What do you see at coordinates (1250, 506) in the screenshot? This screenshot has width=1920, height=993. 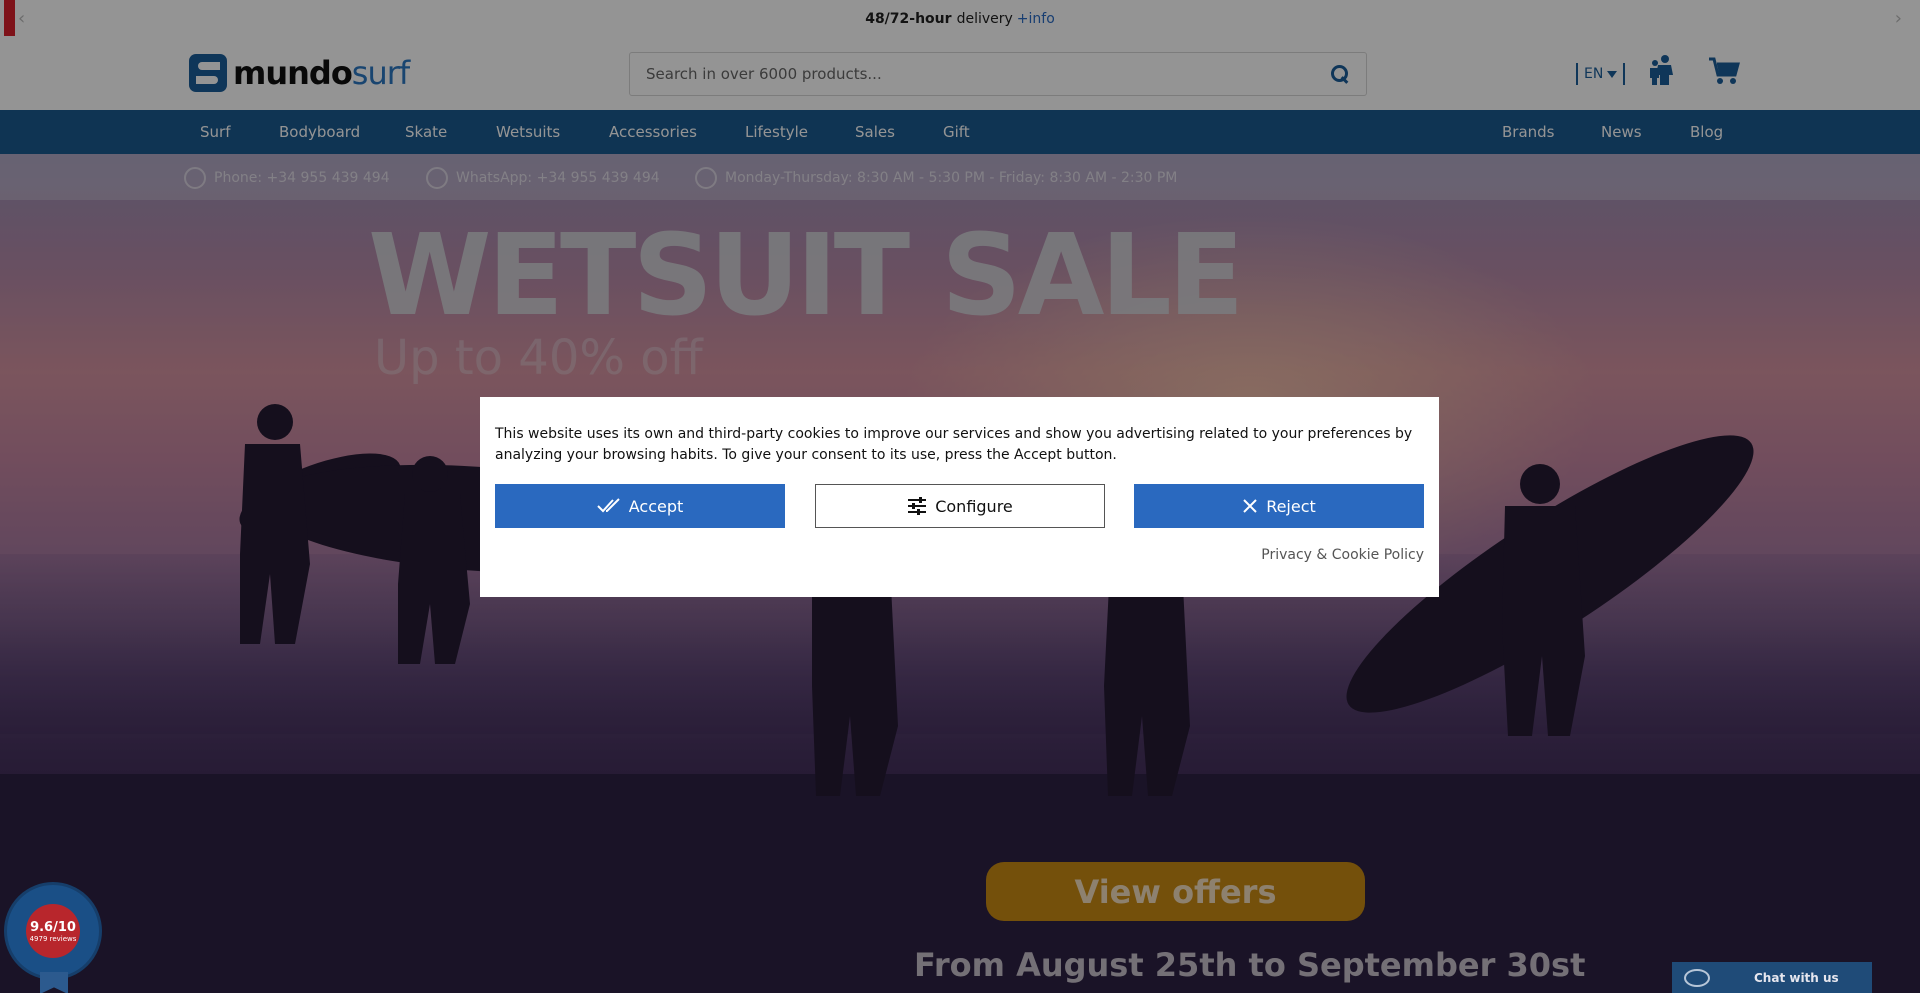 I see `close-icon` at bounding box center [1250, 506].